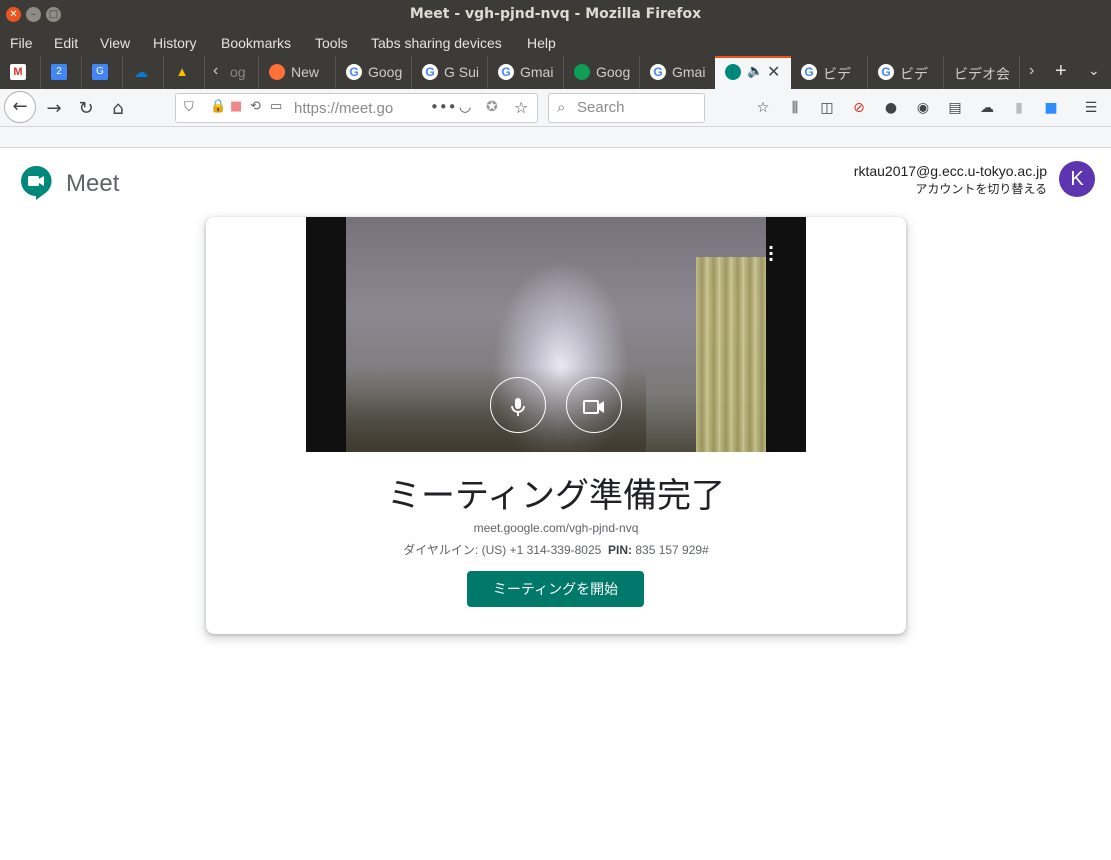 Image resolution: width=1111 pixels, height=860 pixels. I want to click on tab-video-conf: ビデオ会, so click(981, 72).